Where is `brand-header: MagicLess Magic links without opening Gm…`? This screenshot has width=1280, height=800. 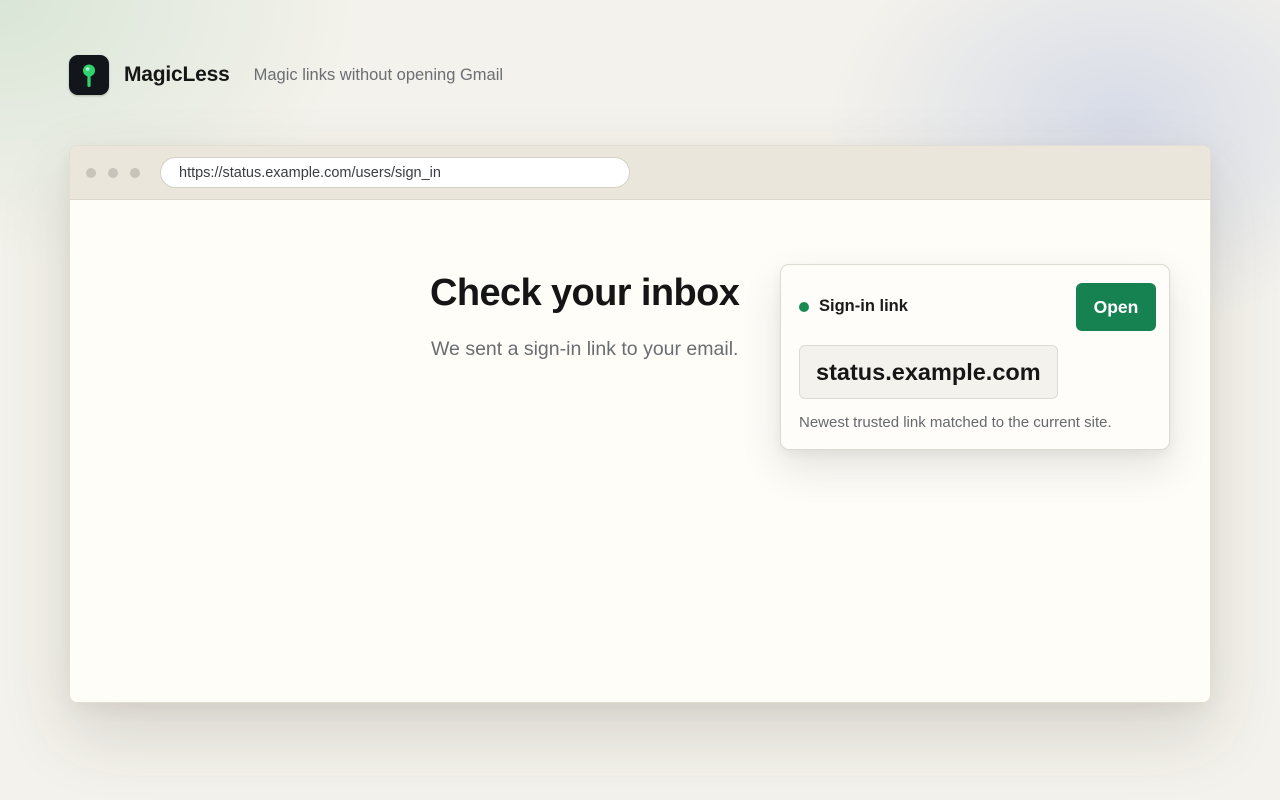
brand-header: MagicLess Magic links without opening Gm… is located at coordinates (286, 75).